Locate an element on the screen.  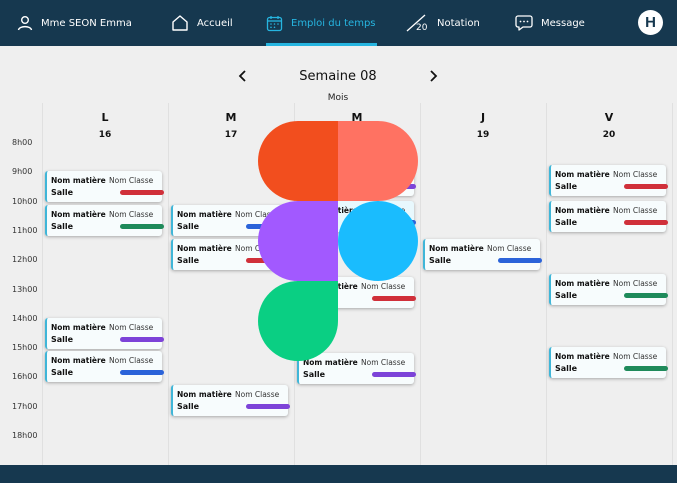
hour-label: 12h00 is located at coordinates (25, 260).